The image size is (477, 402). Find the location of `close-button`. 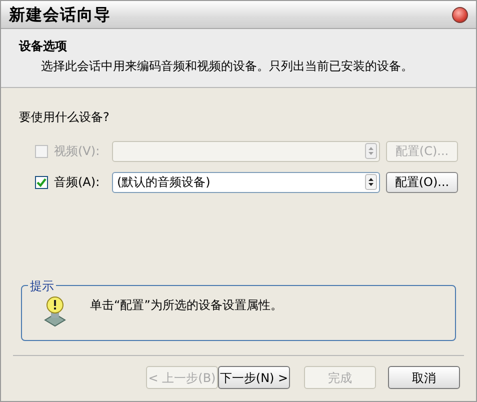

close-button is located at coordinates (460, 14).